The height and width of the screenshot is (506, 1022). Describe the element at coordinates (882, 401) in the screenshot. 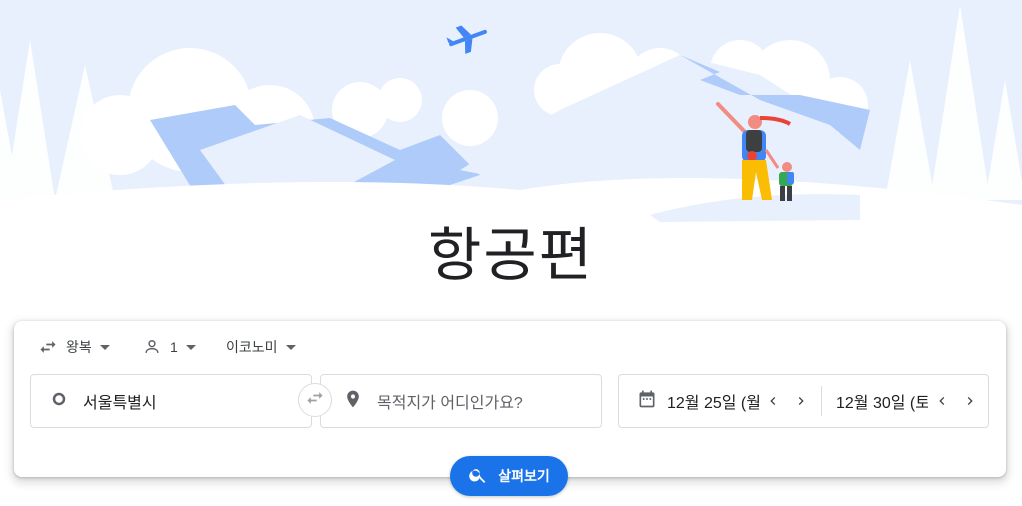

I see `return-date: 12월 30일 (토` at that location.